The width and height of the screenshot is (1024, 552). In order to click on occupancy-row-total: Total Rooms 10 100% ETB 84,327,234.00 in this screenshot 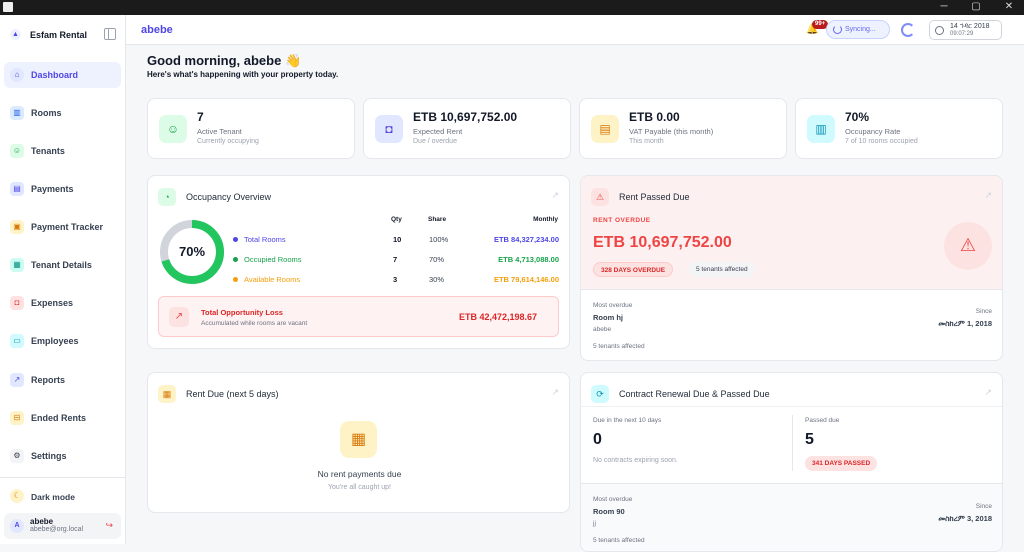, I will do `click(396, 240)`.